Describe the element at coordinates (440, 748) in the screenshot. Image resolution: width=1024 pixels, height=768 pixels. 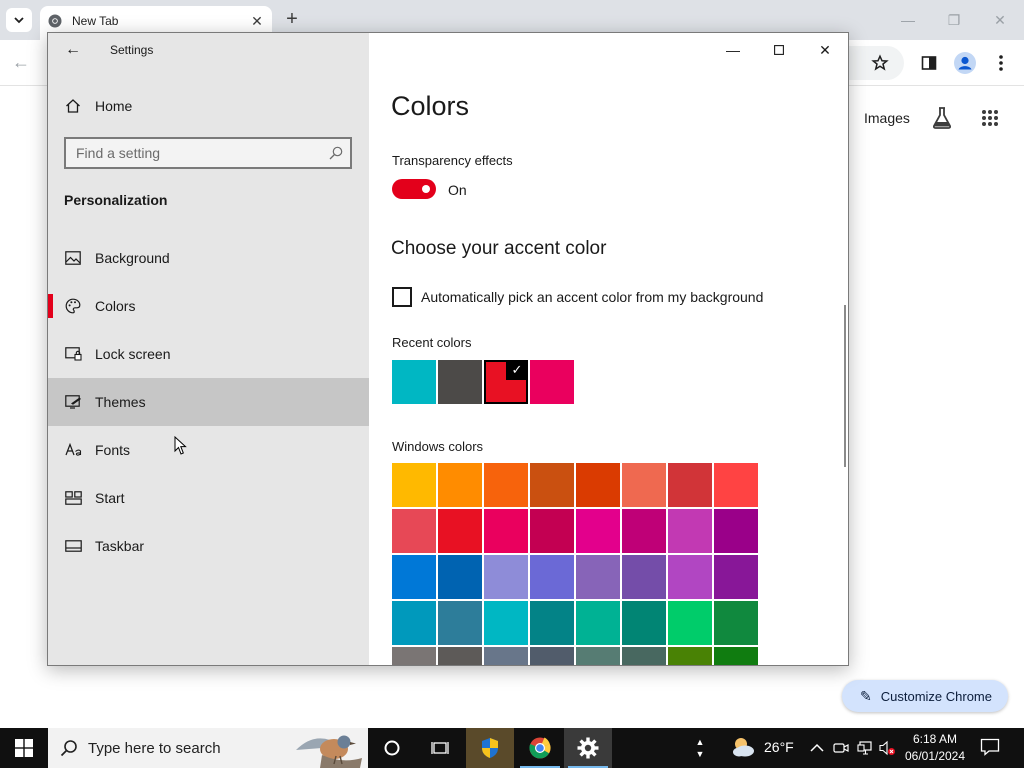
I see `task-view-button` at that location.